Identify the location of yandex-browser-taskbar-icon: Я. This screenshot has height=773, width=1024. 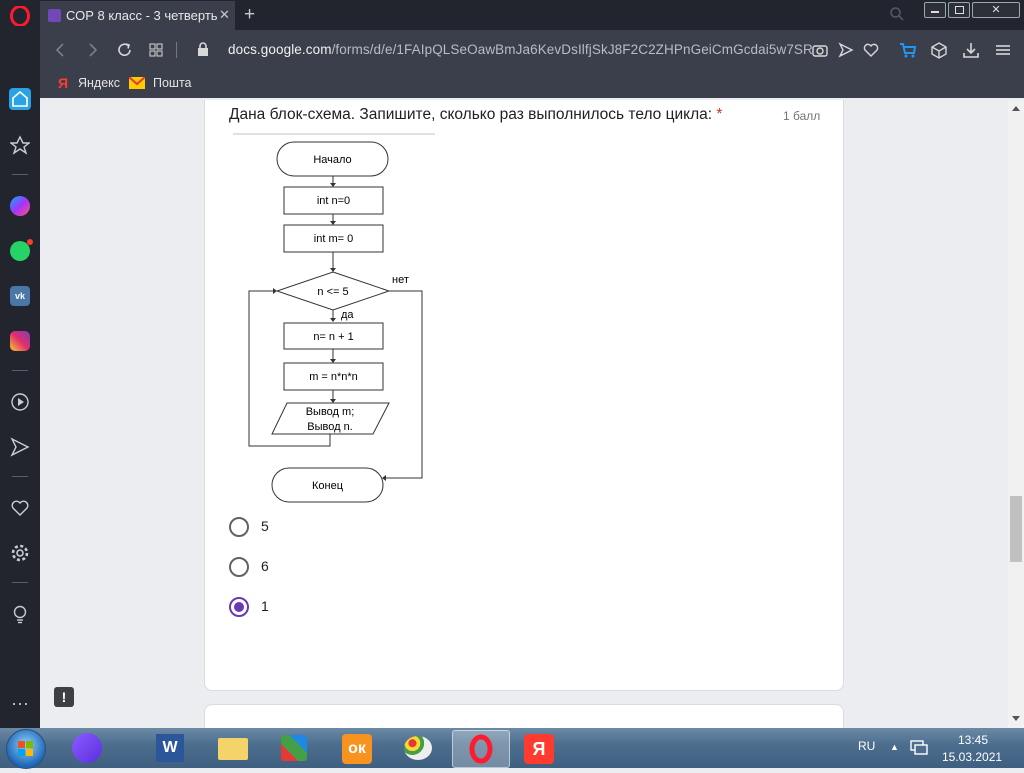
(539, 748).